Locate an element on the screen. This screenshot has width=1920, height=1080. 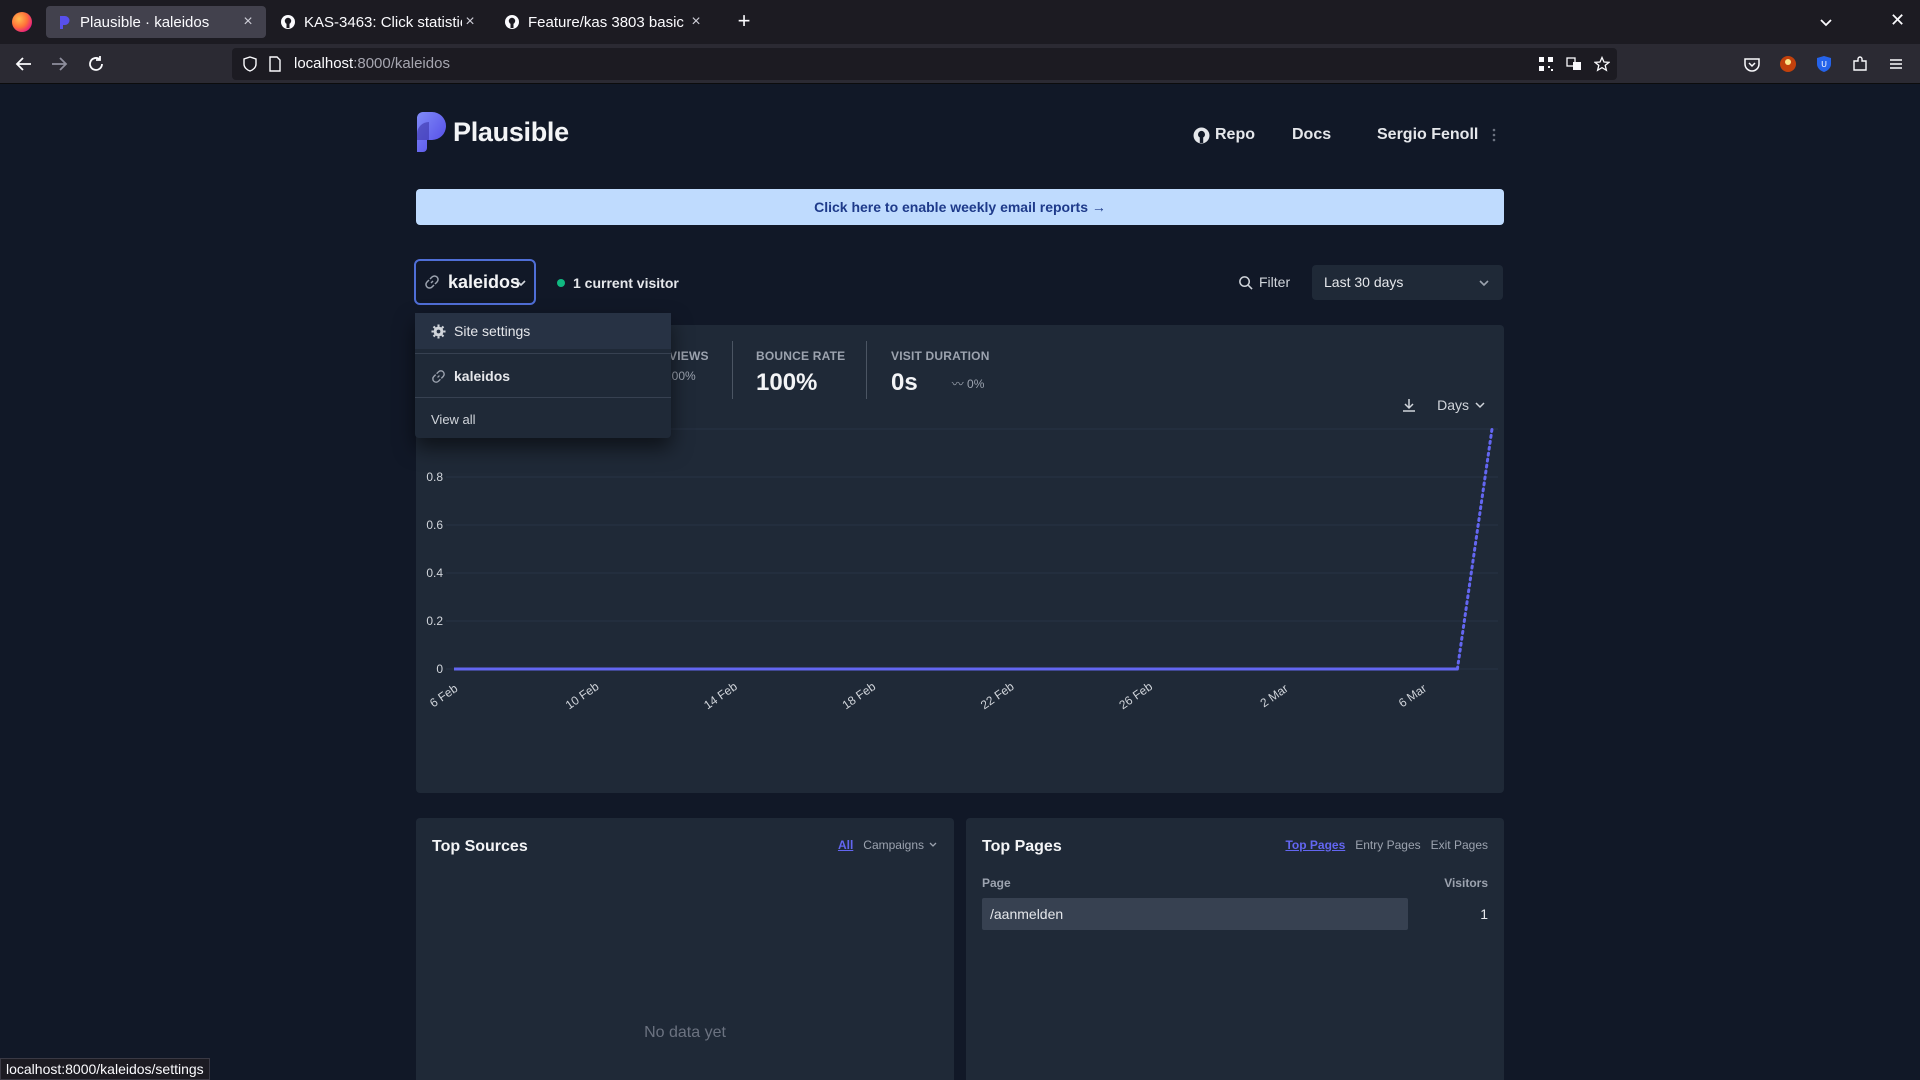
pocket-icon is located at coordinates (1752, 64).